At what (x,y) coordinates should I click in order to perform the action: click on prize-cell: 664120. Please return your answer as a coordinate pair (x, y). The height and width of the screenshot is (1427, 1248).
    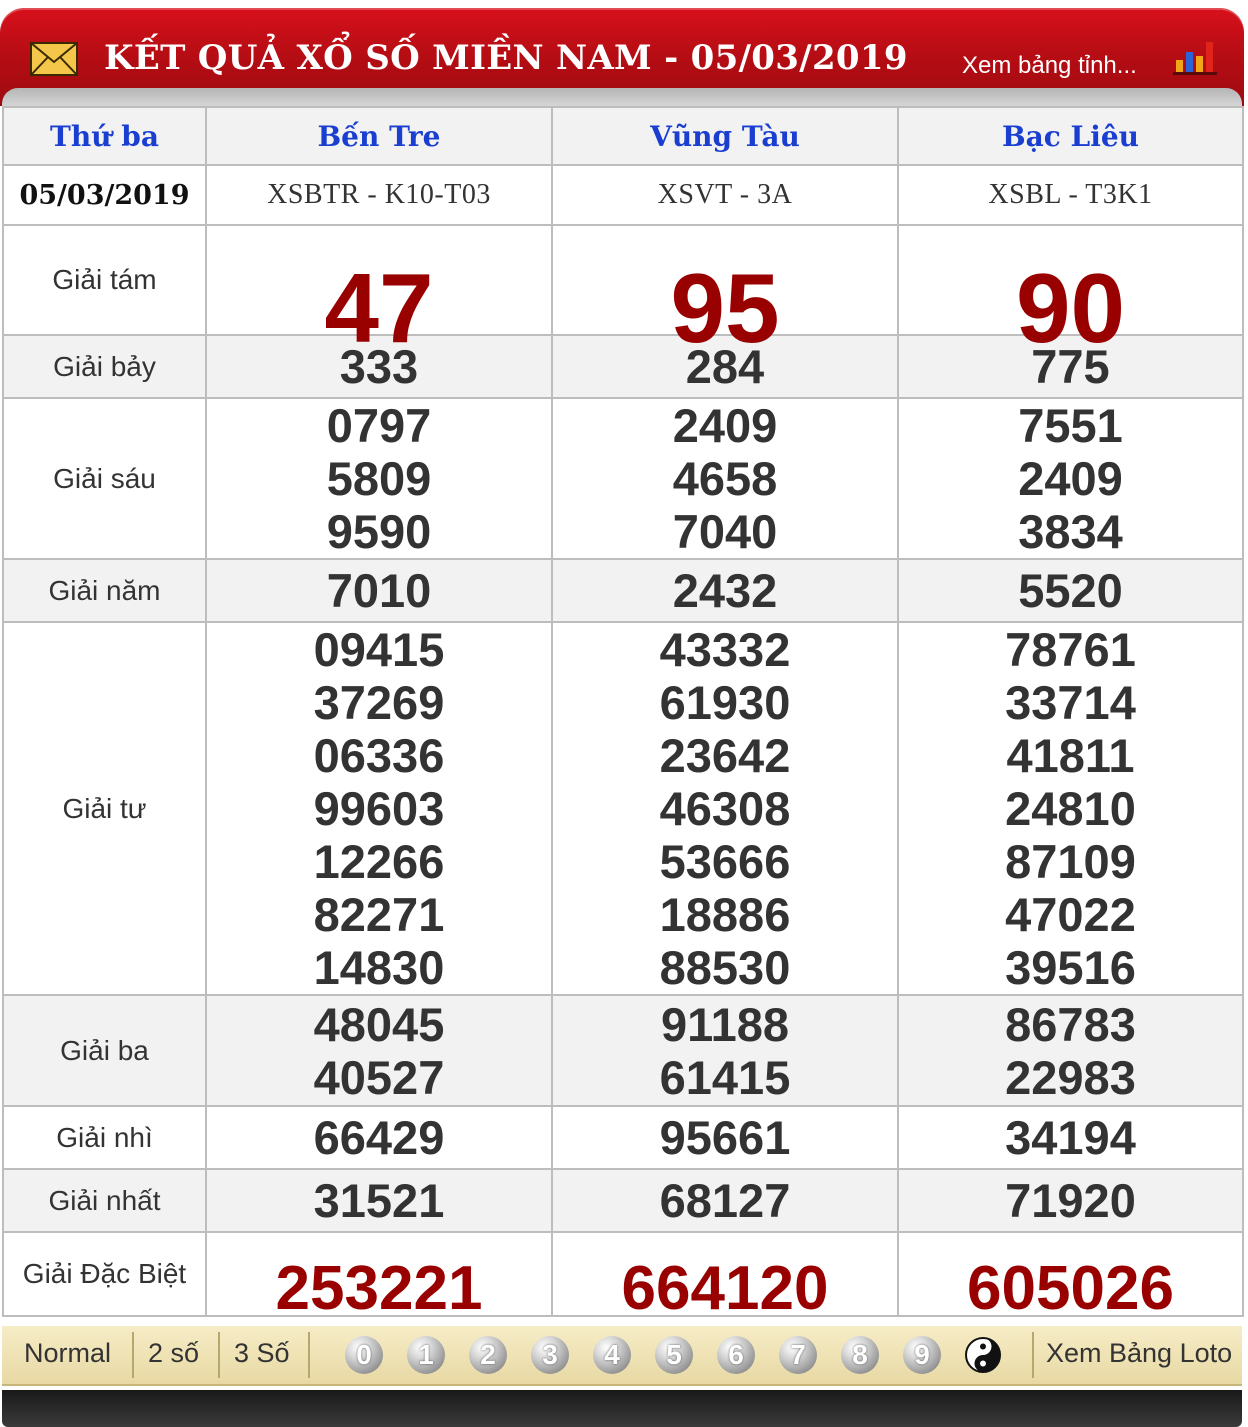
    Looking at the image, I should click on (725, 1277).